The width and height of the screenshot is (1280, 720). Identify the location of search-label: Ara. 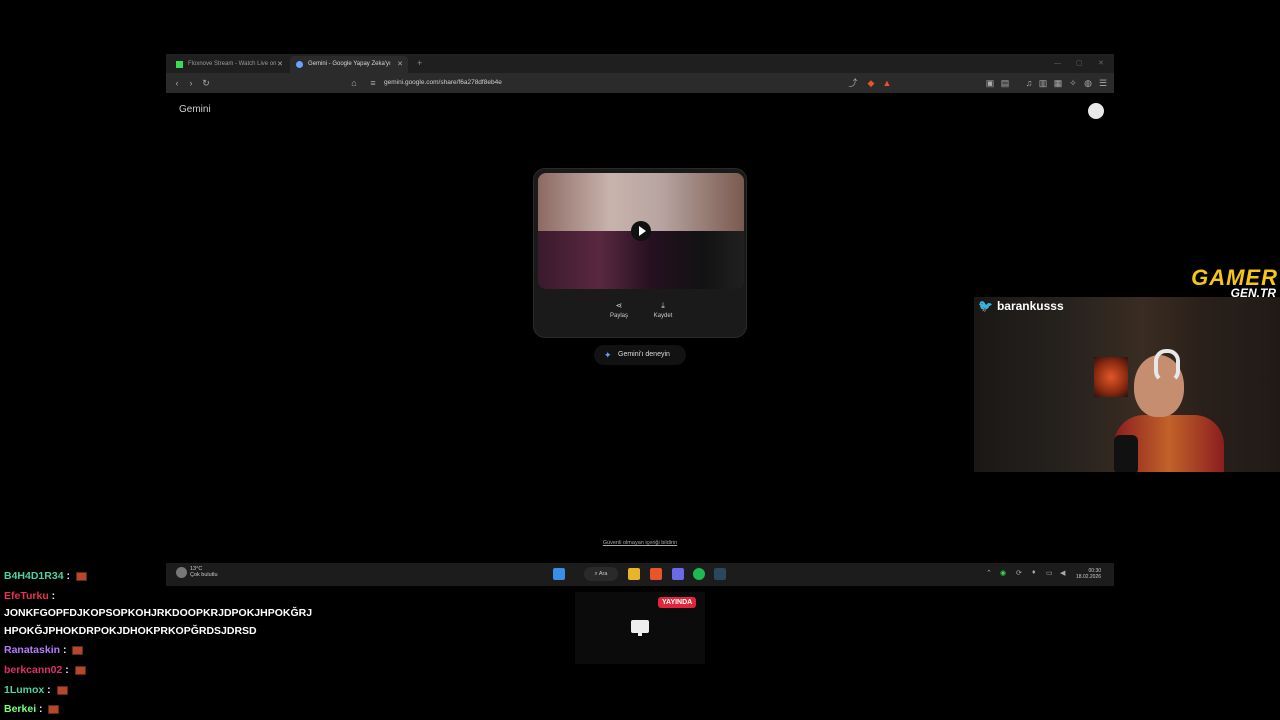
(603, 574).